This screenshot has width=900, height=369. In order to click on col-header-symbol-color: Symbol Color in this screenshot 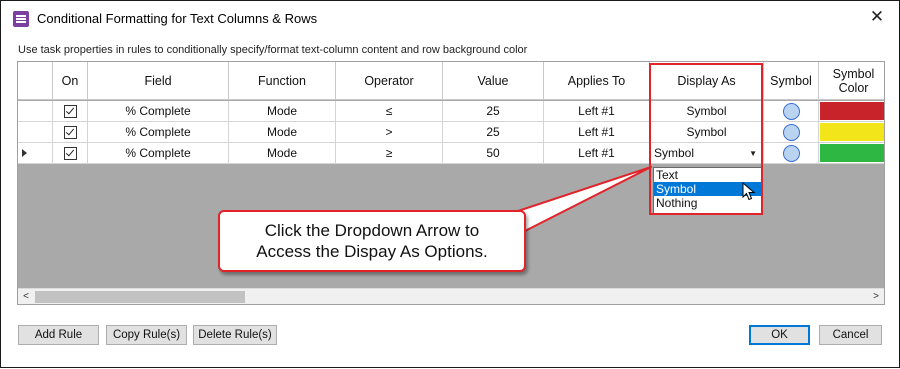, I will do `click(851, 81)`.